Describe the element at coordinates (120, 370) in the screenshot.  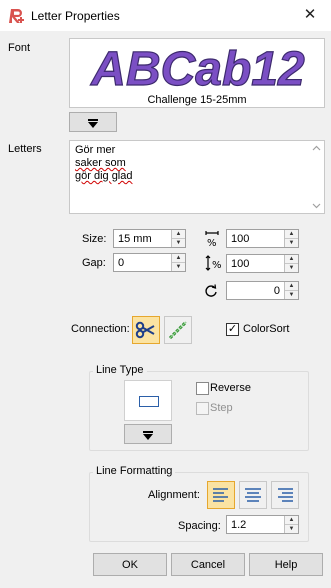
I see `line-type-title: Line Type` at that location.